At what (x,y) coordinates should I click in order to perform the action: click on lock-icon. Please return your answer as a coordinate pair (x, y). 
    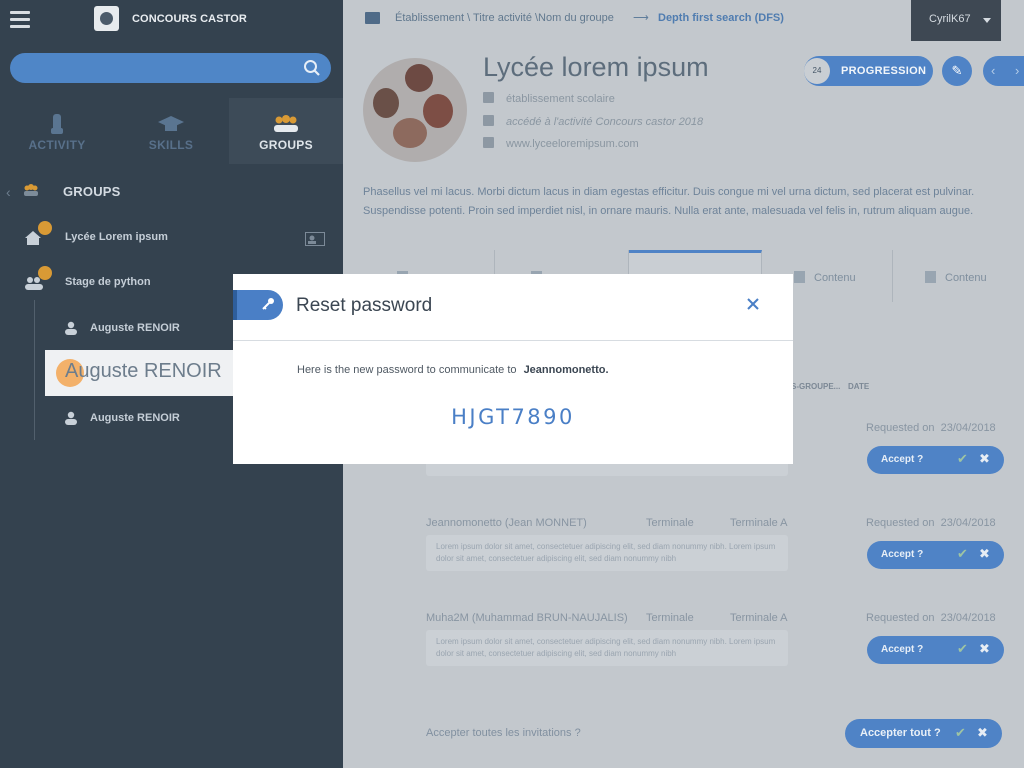
    Looking at the image, I should click on (488, 120).